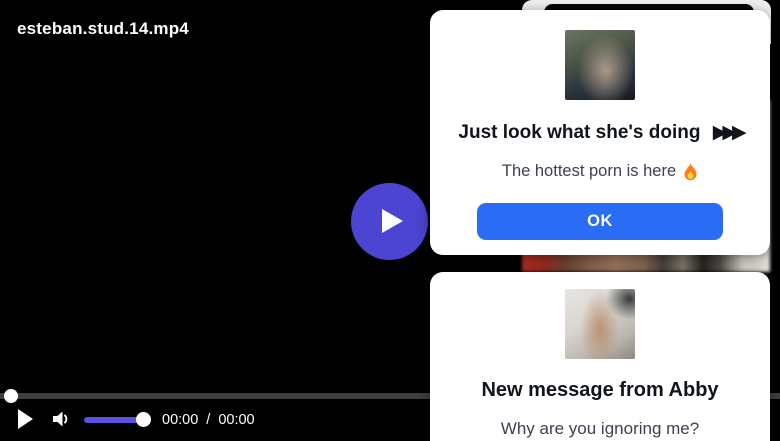  Describe the element at coordinates (11, 396) in the screenshot. I see `seek-thumb` at that location.